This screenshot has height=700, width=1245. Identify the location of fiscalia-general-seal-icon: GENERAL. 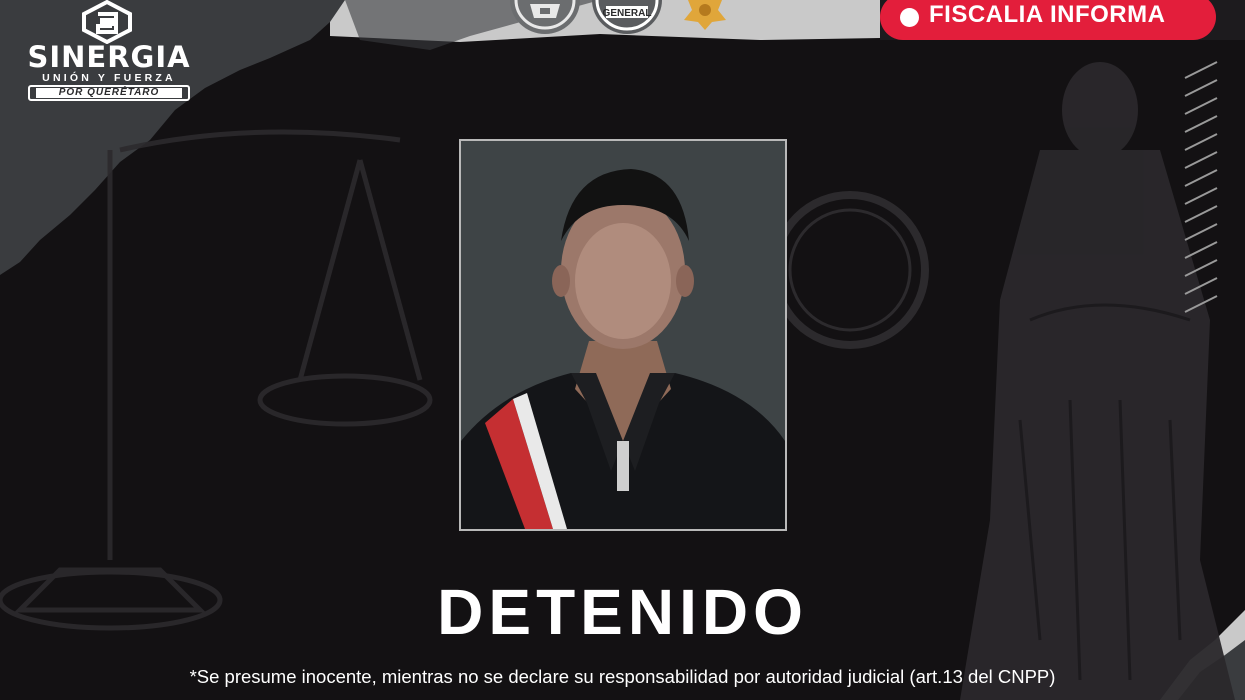
(627, 17).